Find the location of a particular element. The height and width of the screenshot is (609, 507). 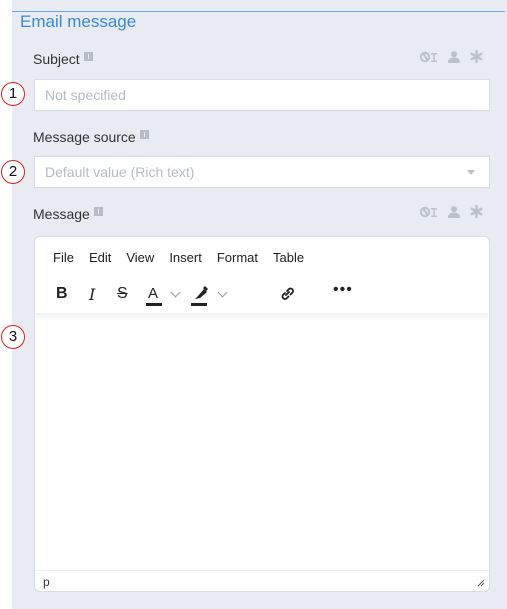

subject-field-icons is located at coordinates (451, 56).